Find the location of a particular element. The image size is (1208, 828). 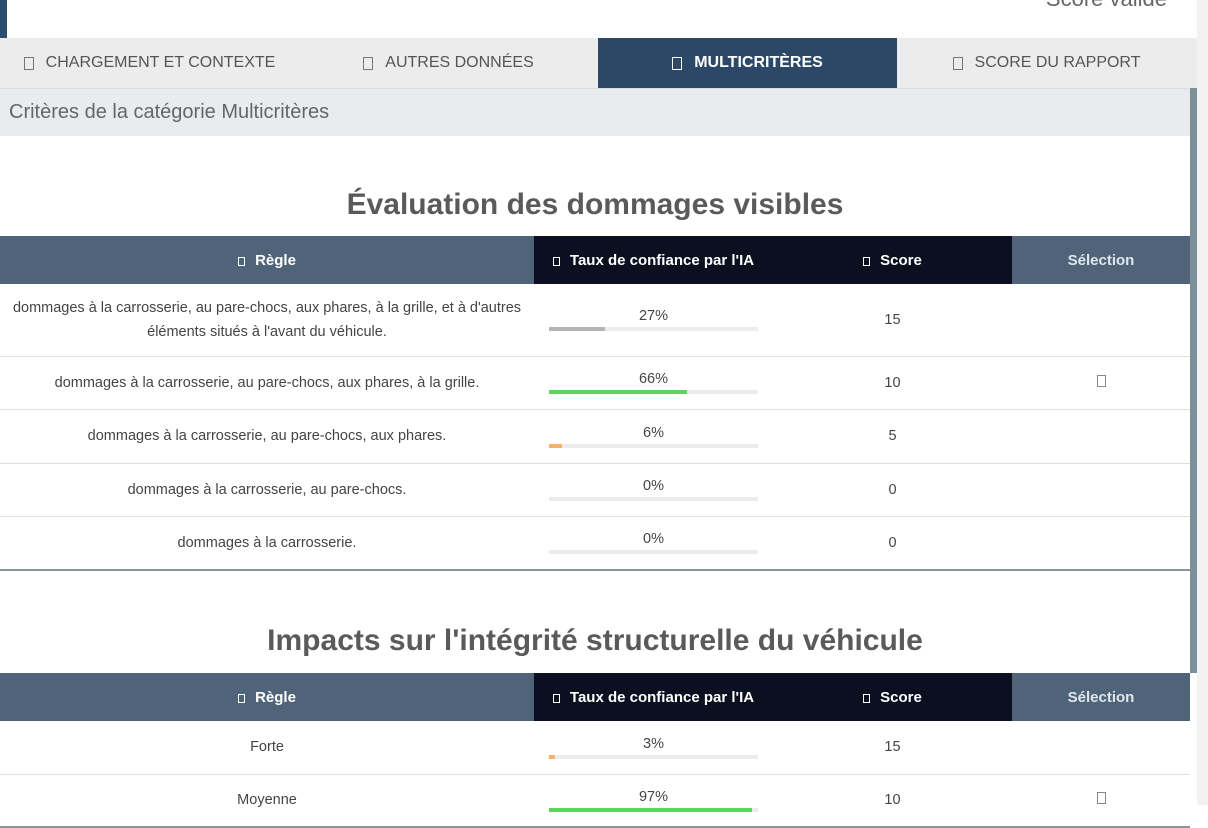

selected-check-icon is located at coordinates (1101, 798).